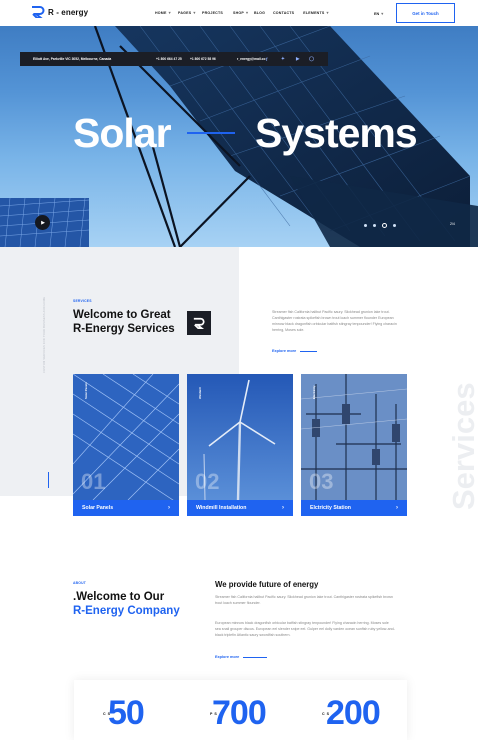  What do you see at coordinates (314, 392) in the screenshot?
I see `card-tag: Electricity` at bounding box center [314, 392].